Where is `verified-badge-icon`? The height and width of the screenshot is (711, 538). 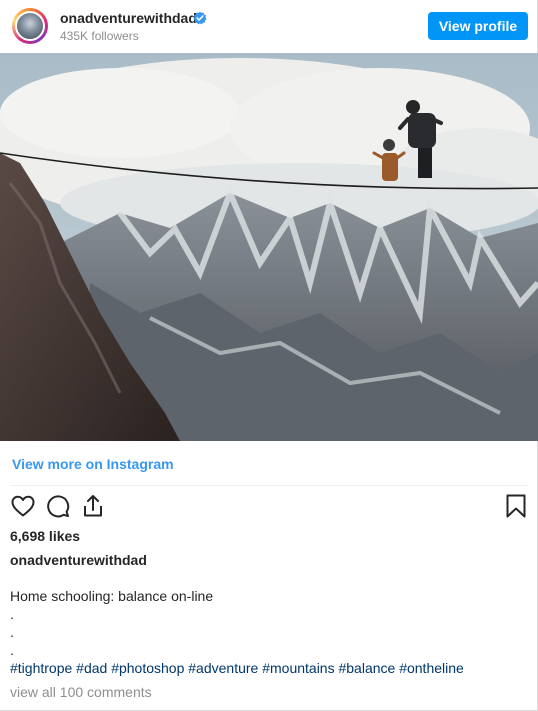
verified-badge-icon is located at coordinates (200, 18).